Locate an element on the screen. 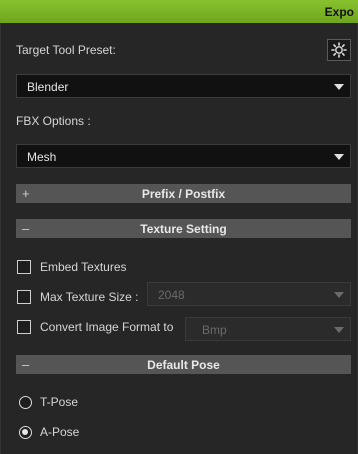  max-texture-size-label: Max Texture Size : is located at coordinates (89, 297).